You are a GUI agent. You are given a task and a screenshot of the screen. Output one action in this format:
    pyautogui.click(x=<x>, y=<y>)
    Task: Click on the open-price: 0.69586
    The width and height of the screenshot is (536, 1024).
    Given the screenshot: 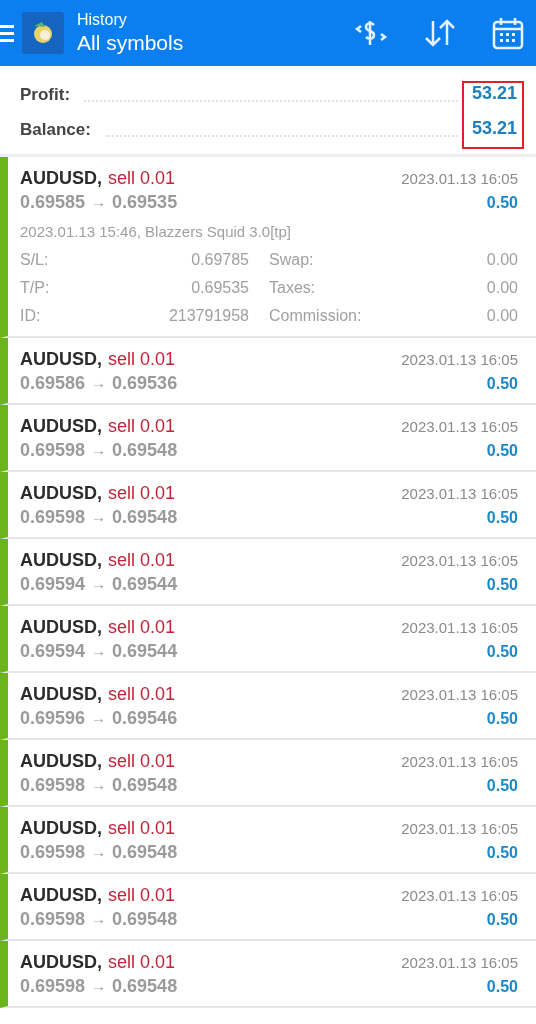 What is the action you would take?
    pyautogui.click(x=53, y=383)
    